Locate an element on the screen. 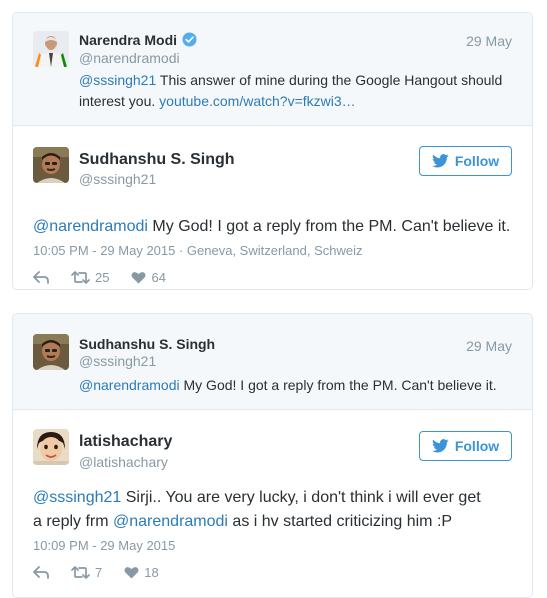  avatar-narendra-modi-image is located at coordinates (51, 49).